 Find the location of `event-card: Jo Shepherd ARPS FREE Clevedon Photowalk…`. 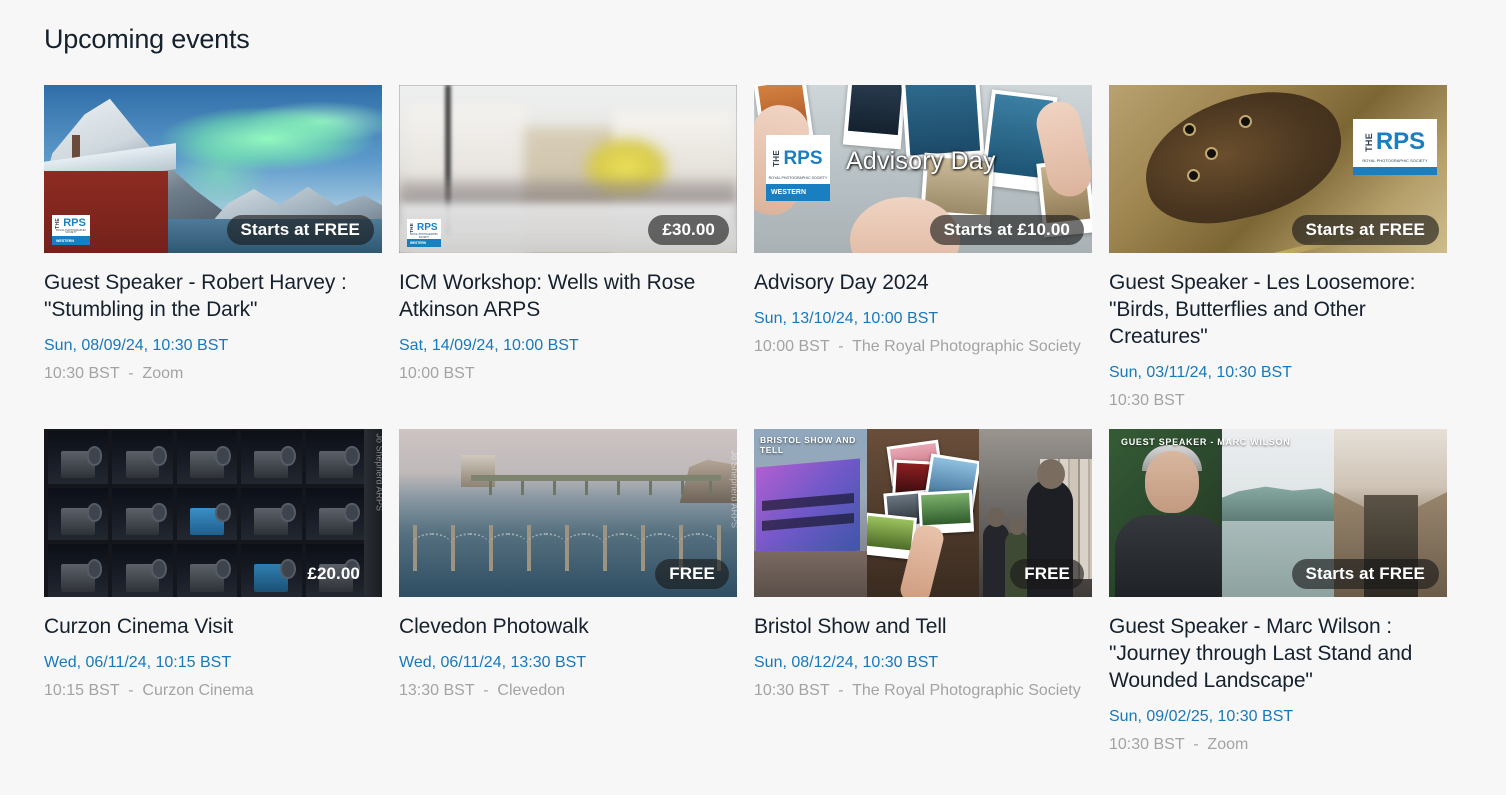

event-card: Jo Shepherd ARPS FREE Clevedon Photowalk… is located at coordinates (568, 592).